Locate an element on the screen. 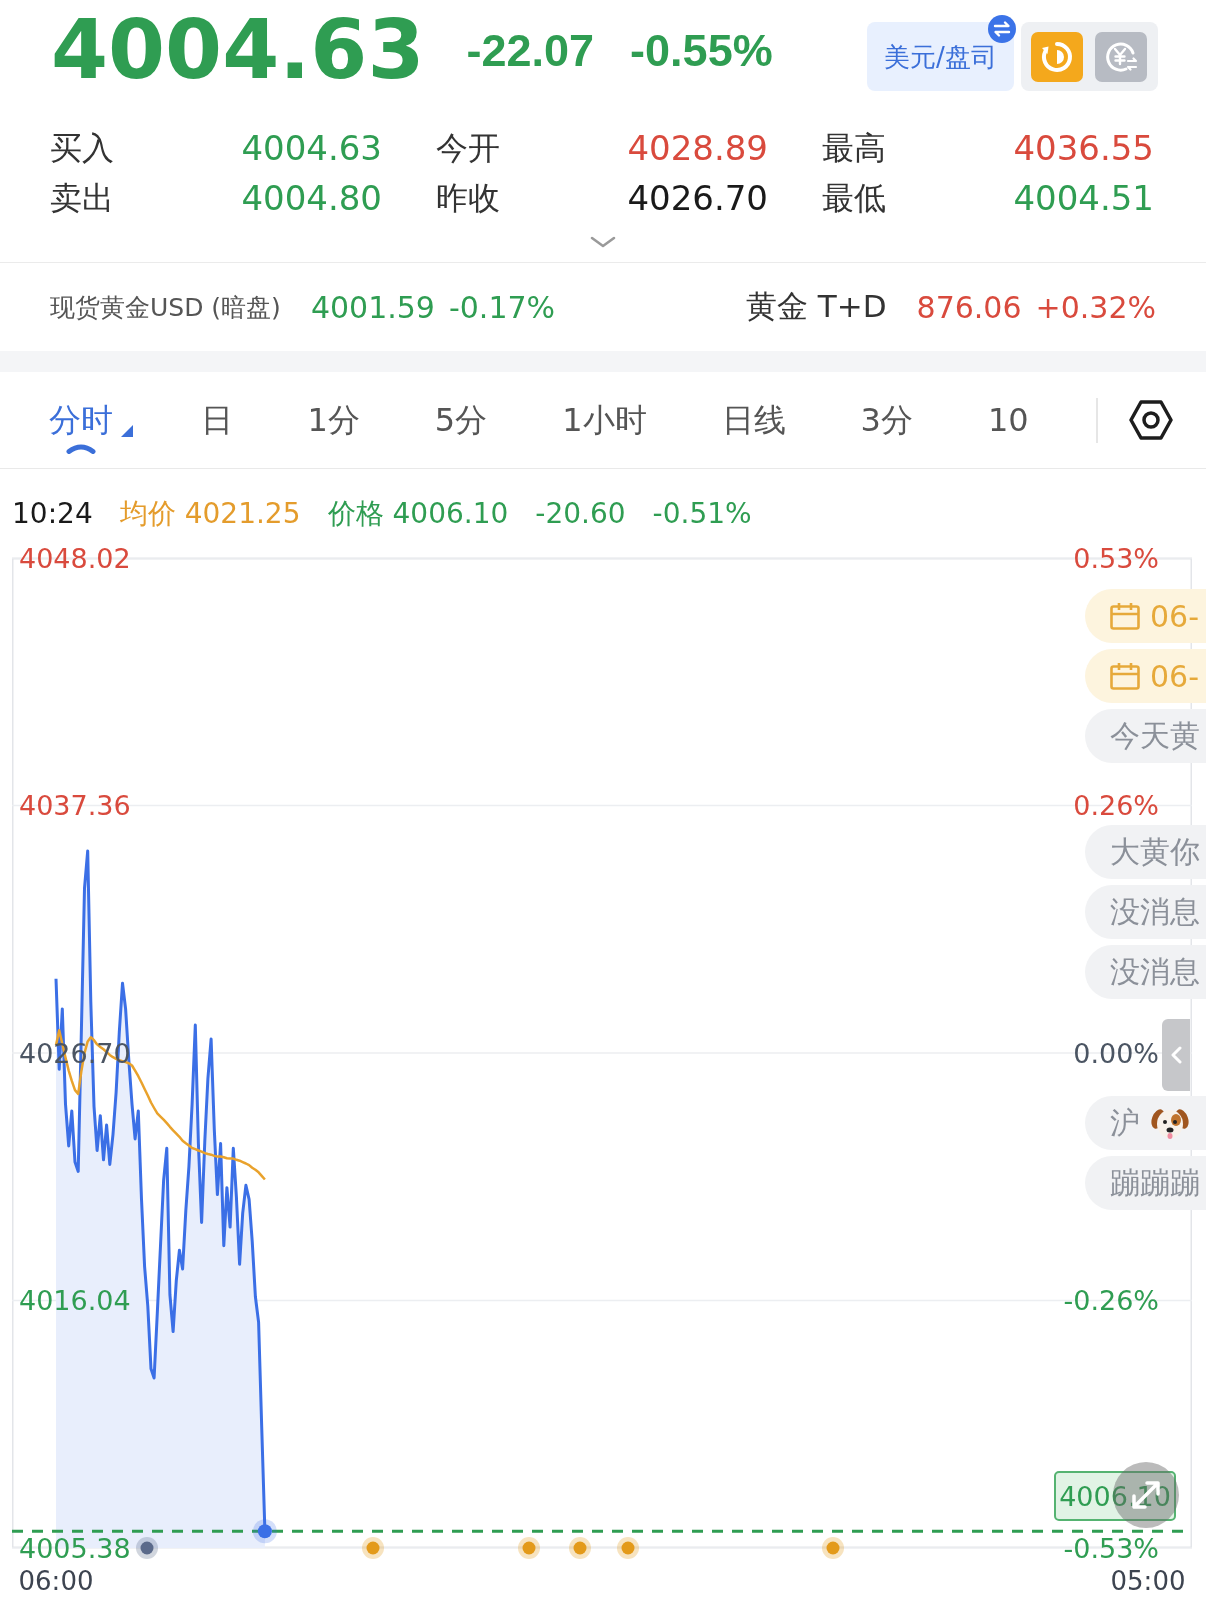  price-change-percent: -0.51% is located at coordinates (702, 513).